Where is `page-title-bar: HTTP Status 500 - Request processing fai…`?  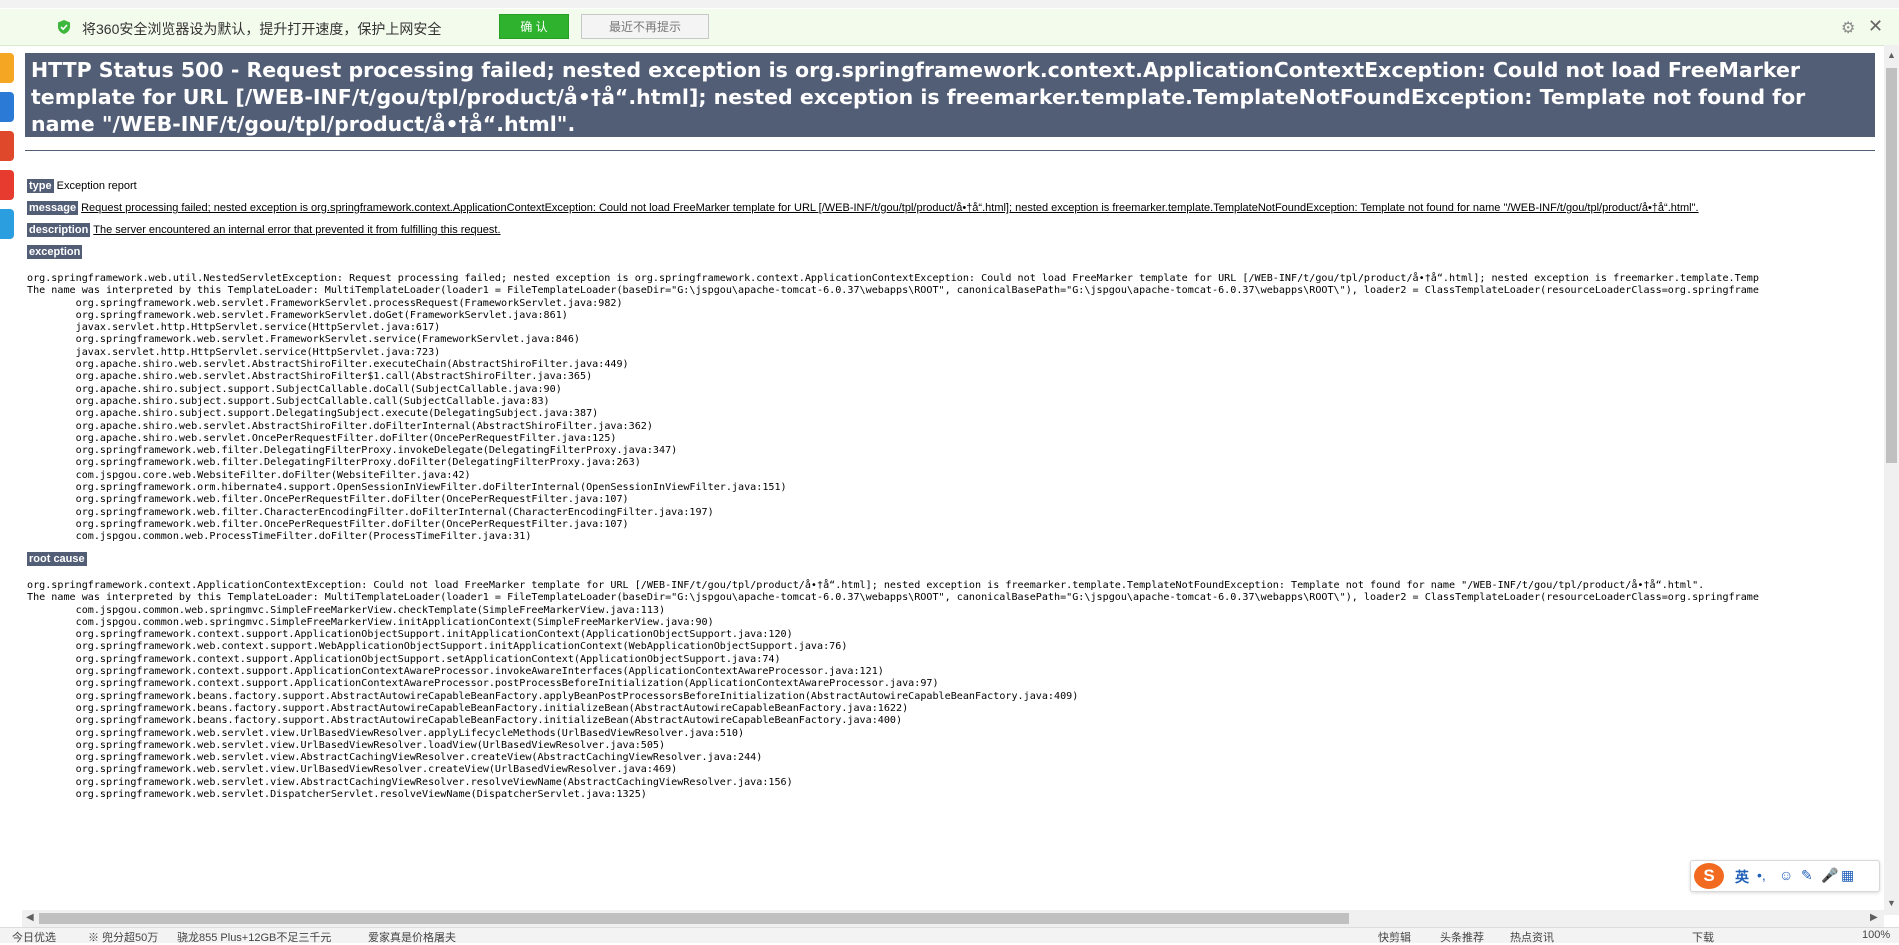 page-title-bar: HTTP Status 500 - Request processing fai… is located at coordinates (950, 95).